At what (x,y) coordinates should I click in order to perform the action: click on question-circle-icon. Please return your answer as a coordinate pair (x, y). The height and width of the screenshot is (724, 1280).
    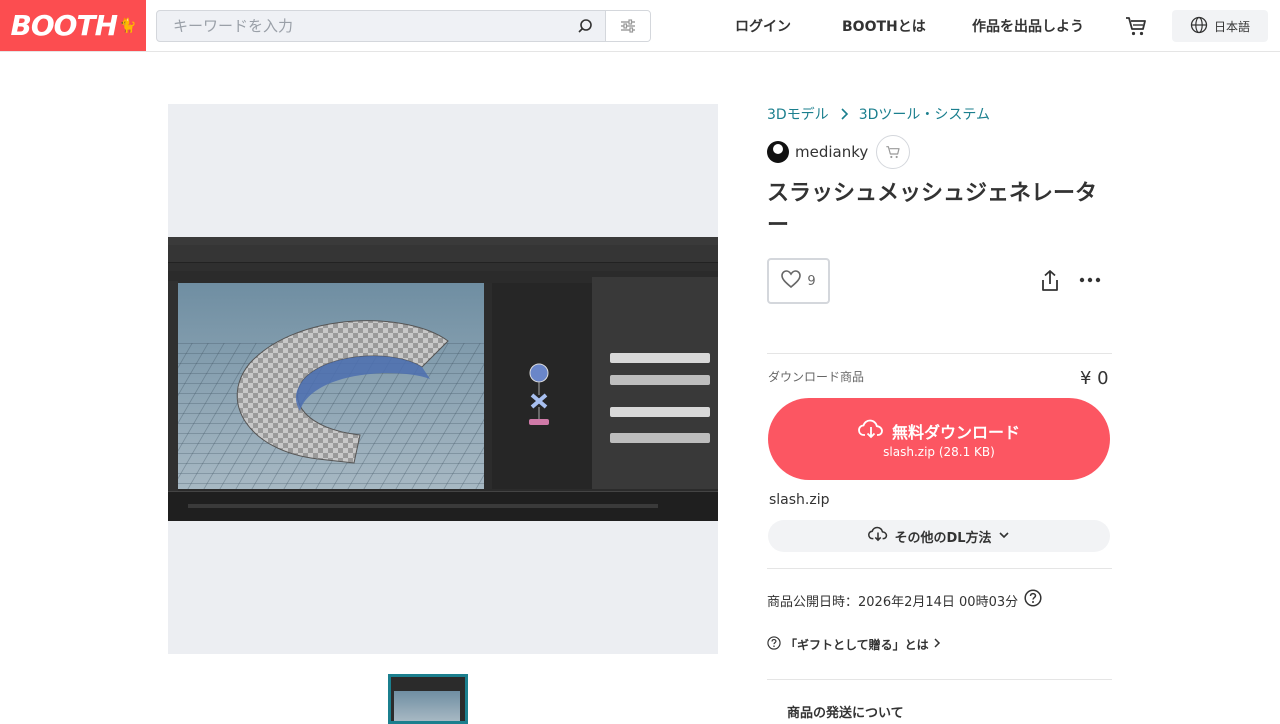
    Looking at the image, I should click on (774, 644).